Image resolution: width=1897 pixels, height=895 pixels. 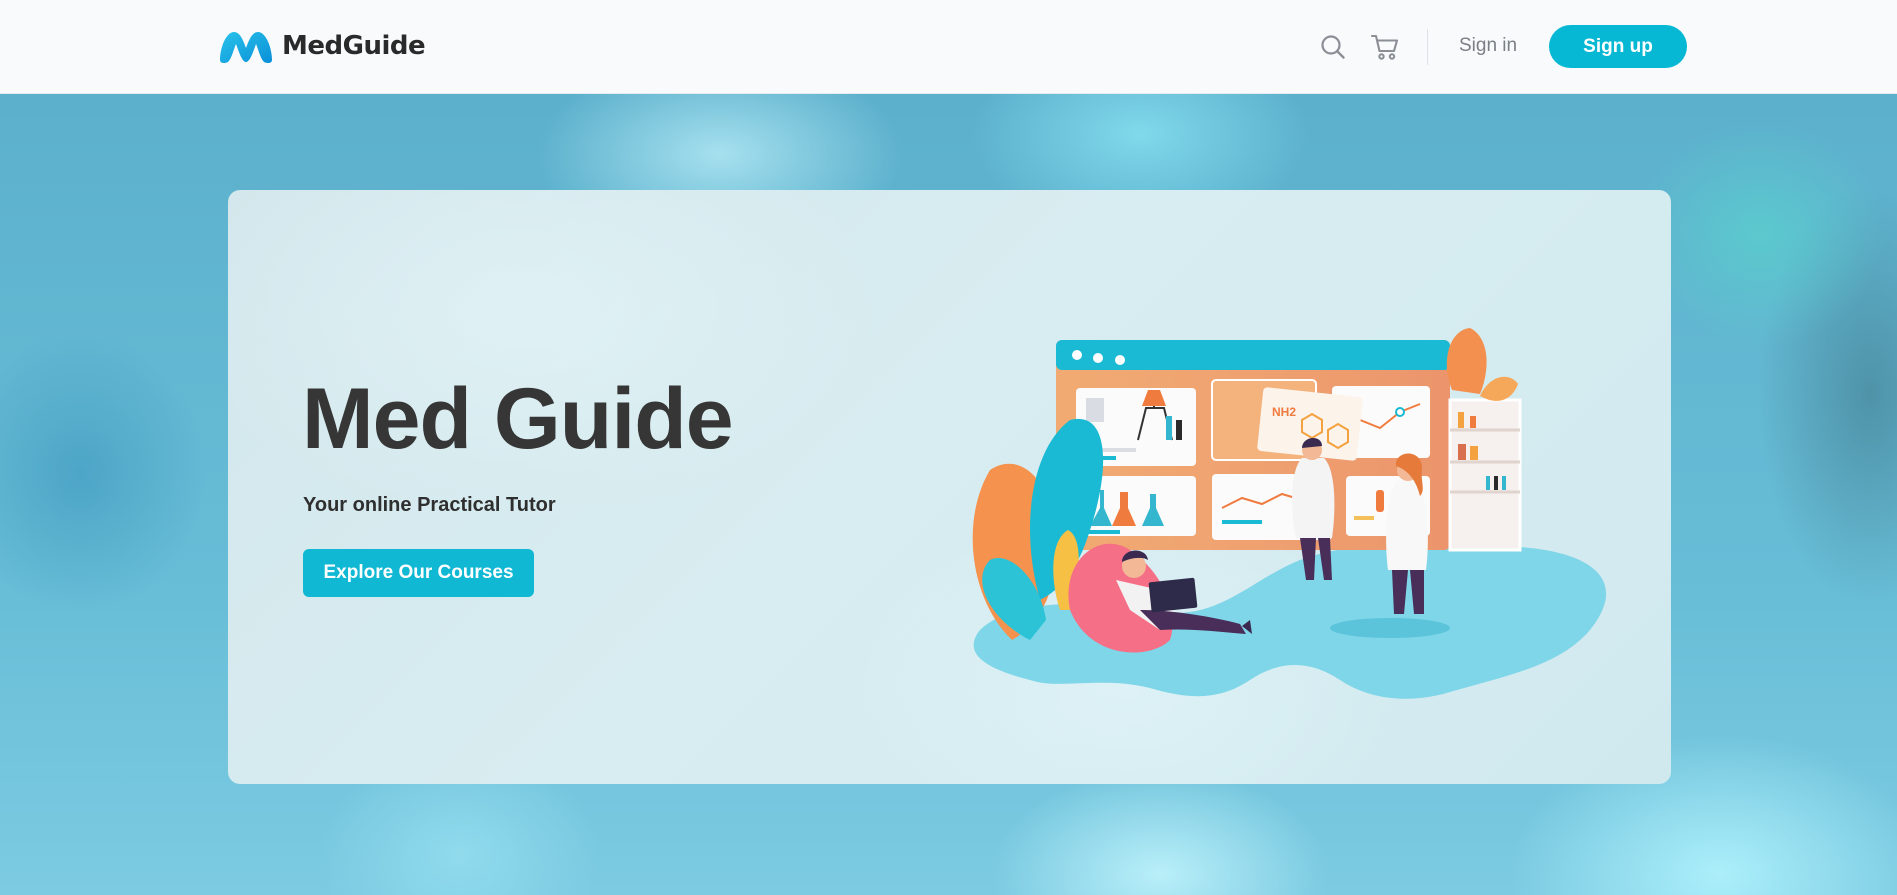 I want to click on lab-illustration: NH2, so click(x=1289, y=513).